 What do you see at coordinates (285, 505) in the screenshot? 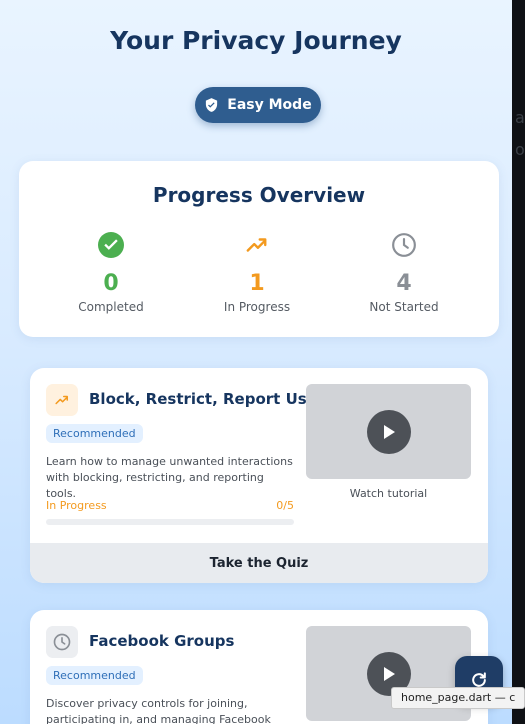
I see `progress-count: 0/5` at bounding box center [285, 505].